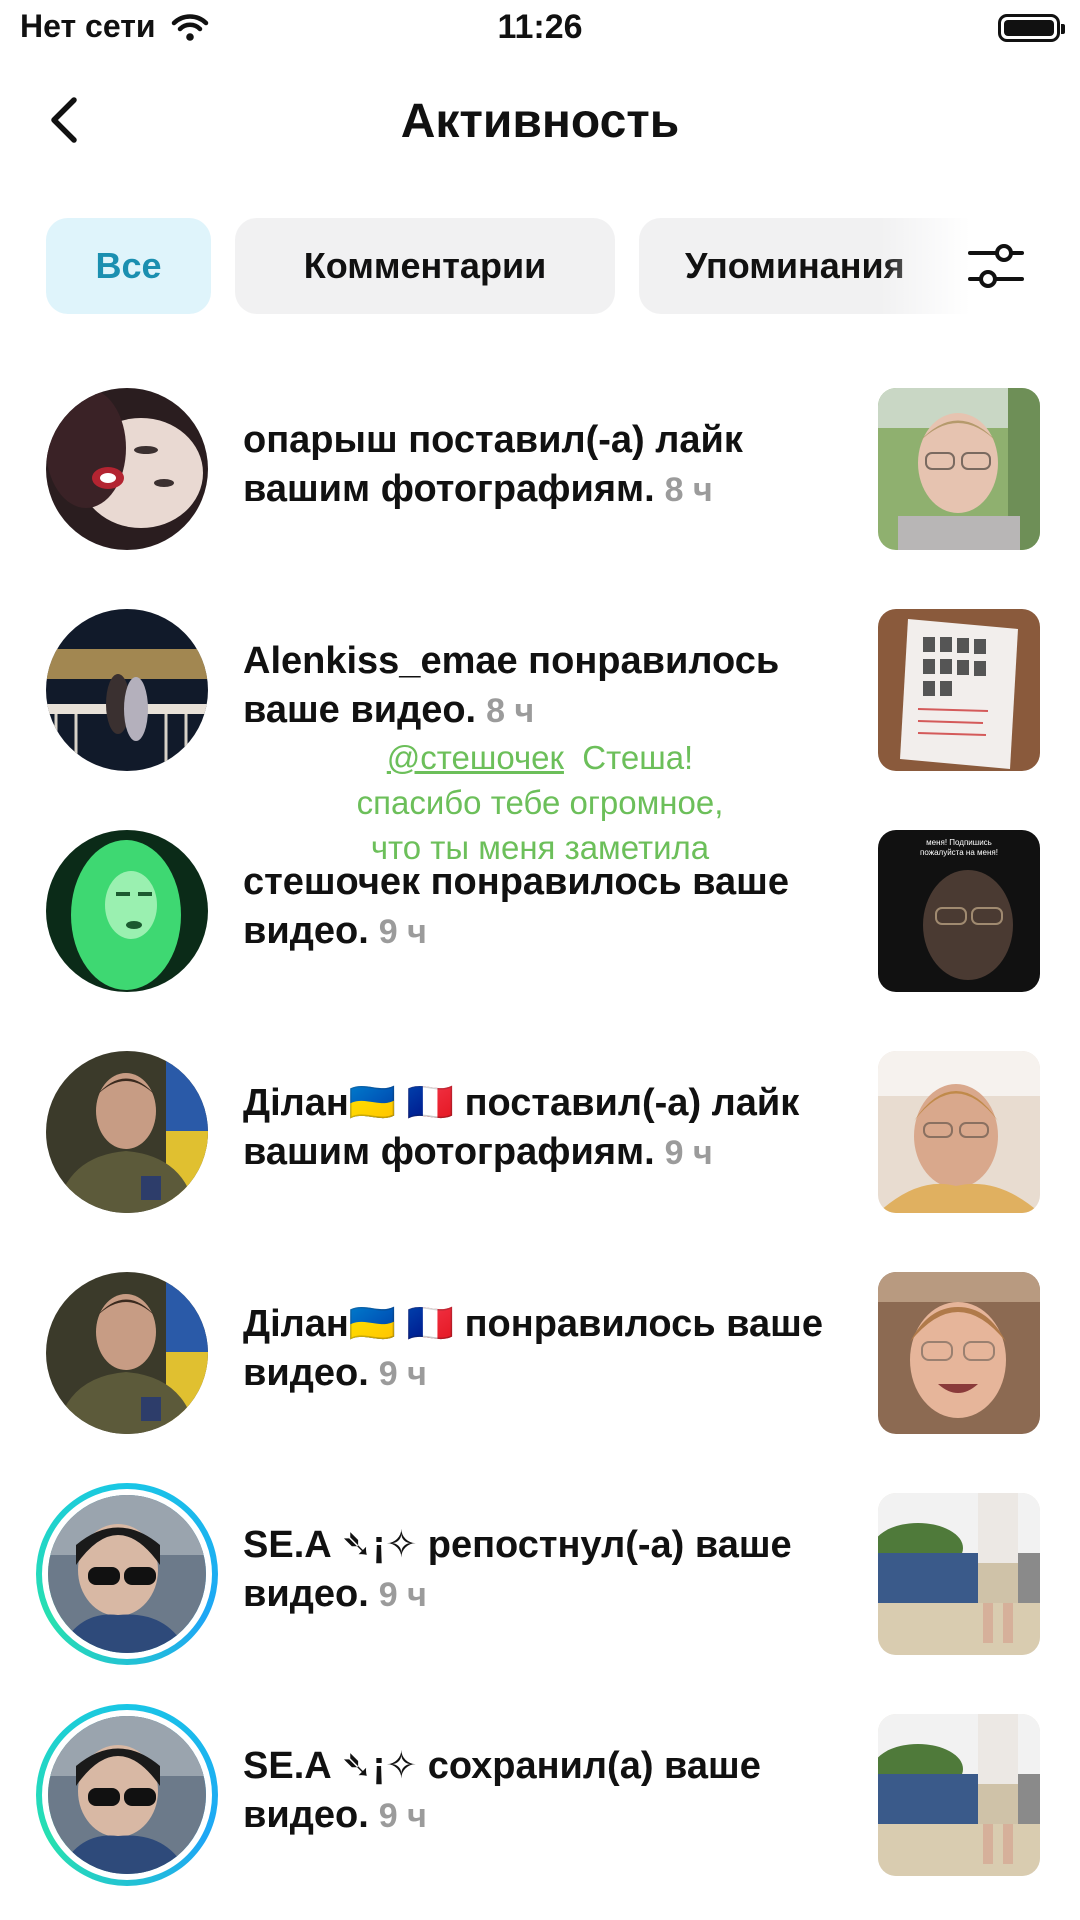 Image resolution: width=1080 pixels, height=1920 pixels. I want to click on activity-text: SE.A ➴¡✧ репостнул(-а) ваше видео. 9 ч, so click(543, 1570).